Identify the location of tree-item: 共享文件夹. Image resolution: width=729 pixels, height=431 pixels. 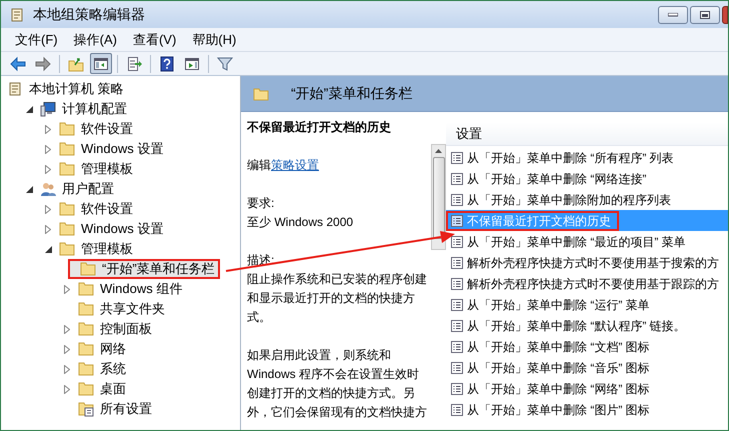
(123, 309).